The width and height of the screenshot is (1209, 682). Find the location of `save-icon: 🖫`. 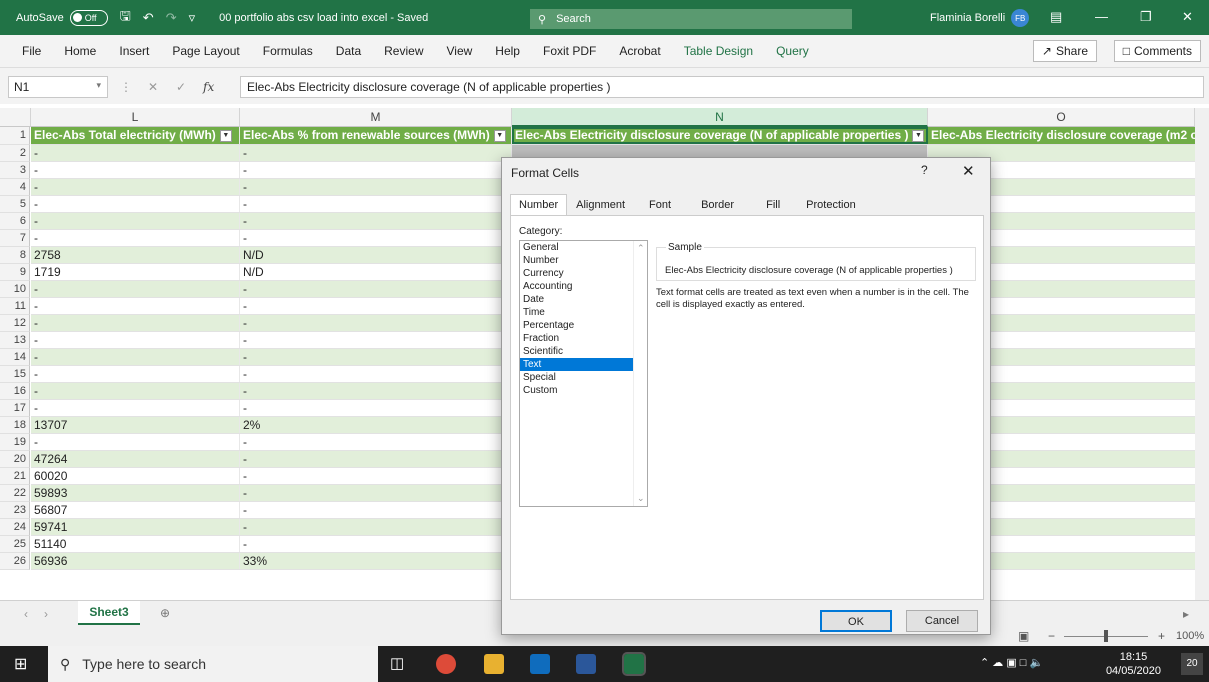

save-icon: 🖫 is located at coordinates (125, 18).